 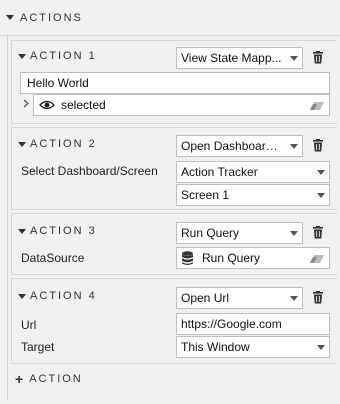 I want to click on action-card-3: ACTION 3 Run Query DataSource Run Query, so click(x=174, y=244).